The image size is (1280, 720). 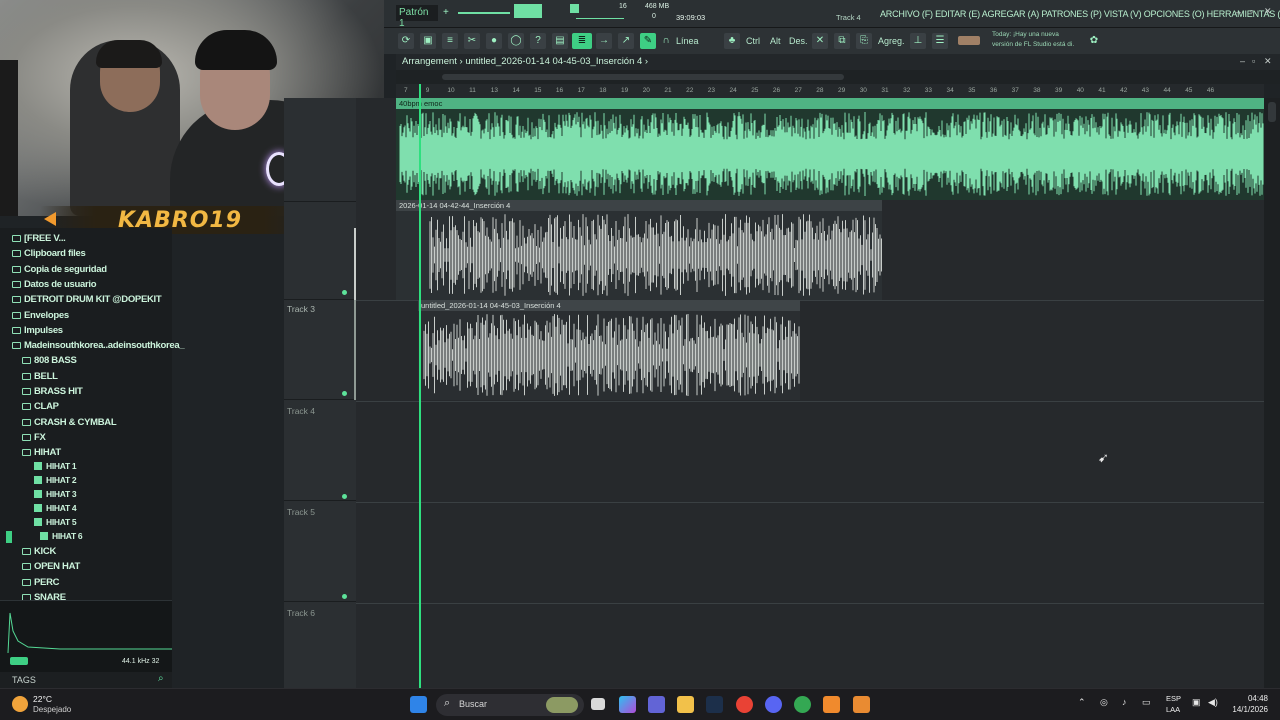 I want to click on browser-item: FX, so click(x=34, y=439).